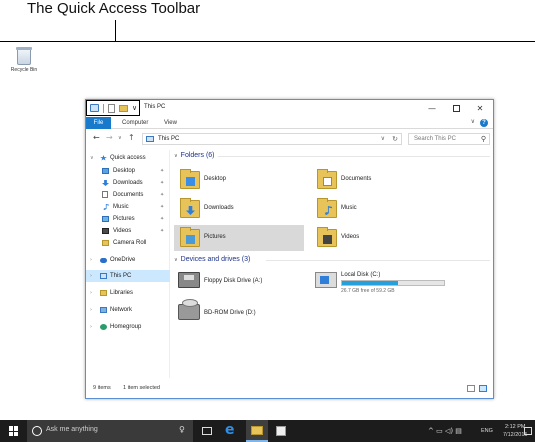 Image resolution: width=535 pixels, height=442 pixels. Describe the element at coordinates (103, 260) in the screenshot. I see `cloud-icon` at that location.